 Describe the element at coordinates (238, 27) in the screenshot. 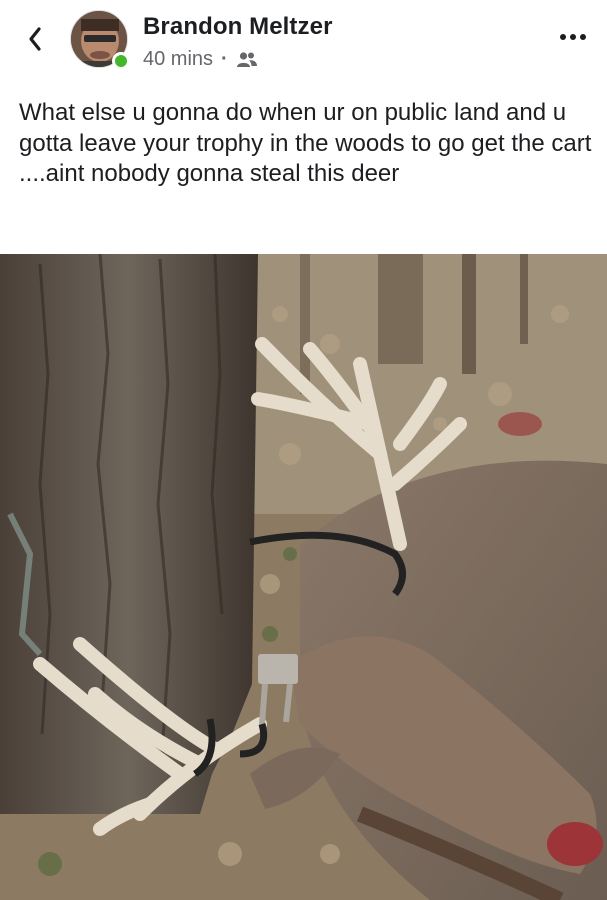

I see `author-name: Brandon Meltzer` at that location.